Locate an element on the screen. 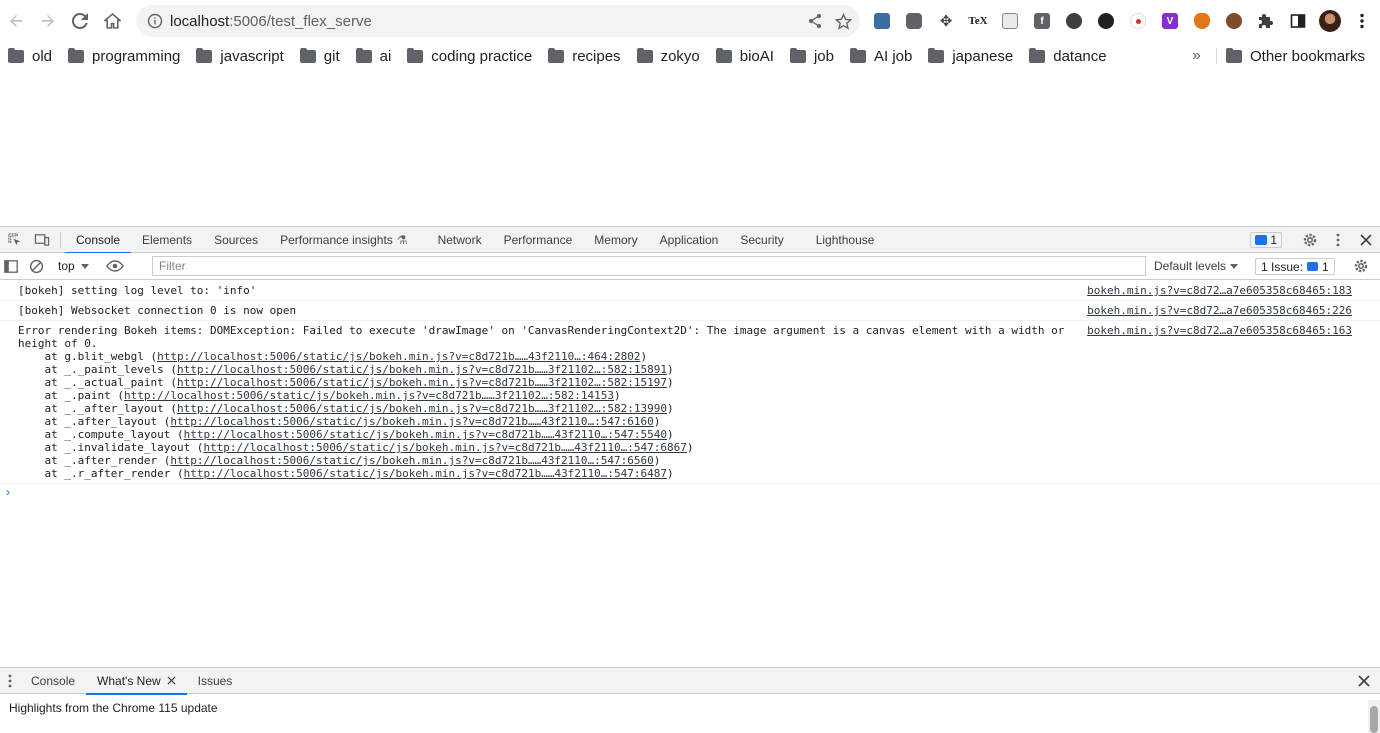 This screenshot has height=733, width=1380. log-levels-dropdown: Default levels is located at coordinates (1196, 266).